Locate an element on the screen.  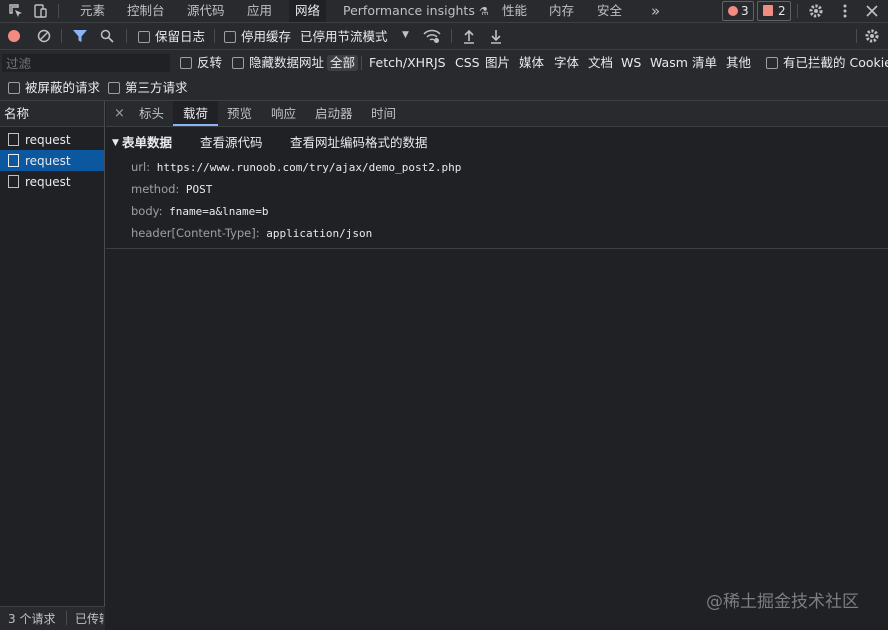
tab-memory: 内存 is located at coordinates (561, 11).